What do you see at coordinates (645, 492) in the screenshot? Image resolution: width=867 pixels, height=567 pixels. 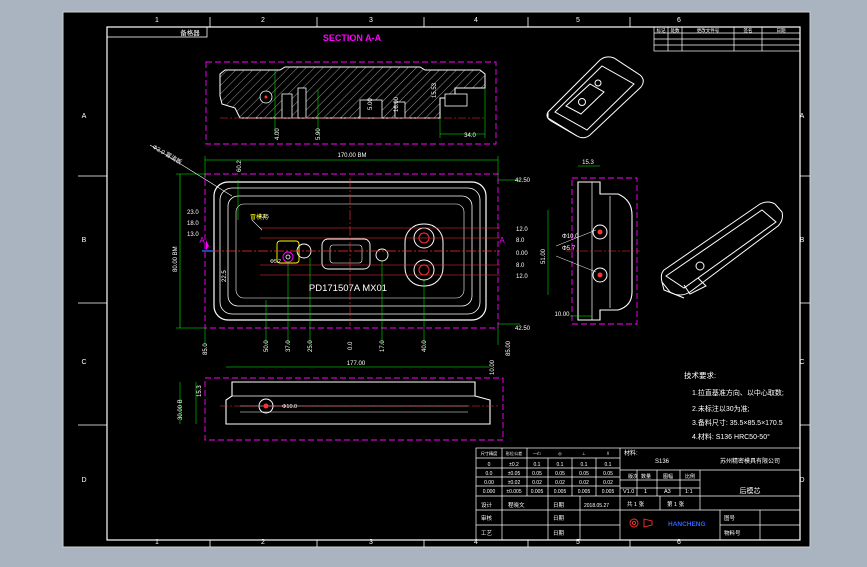 I see `svg-text: 1` at bounding box center [645, 492].